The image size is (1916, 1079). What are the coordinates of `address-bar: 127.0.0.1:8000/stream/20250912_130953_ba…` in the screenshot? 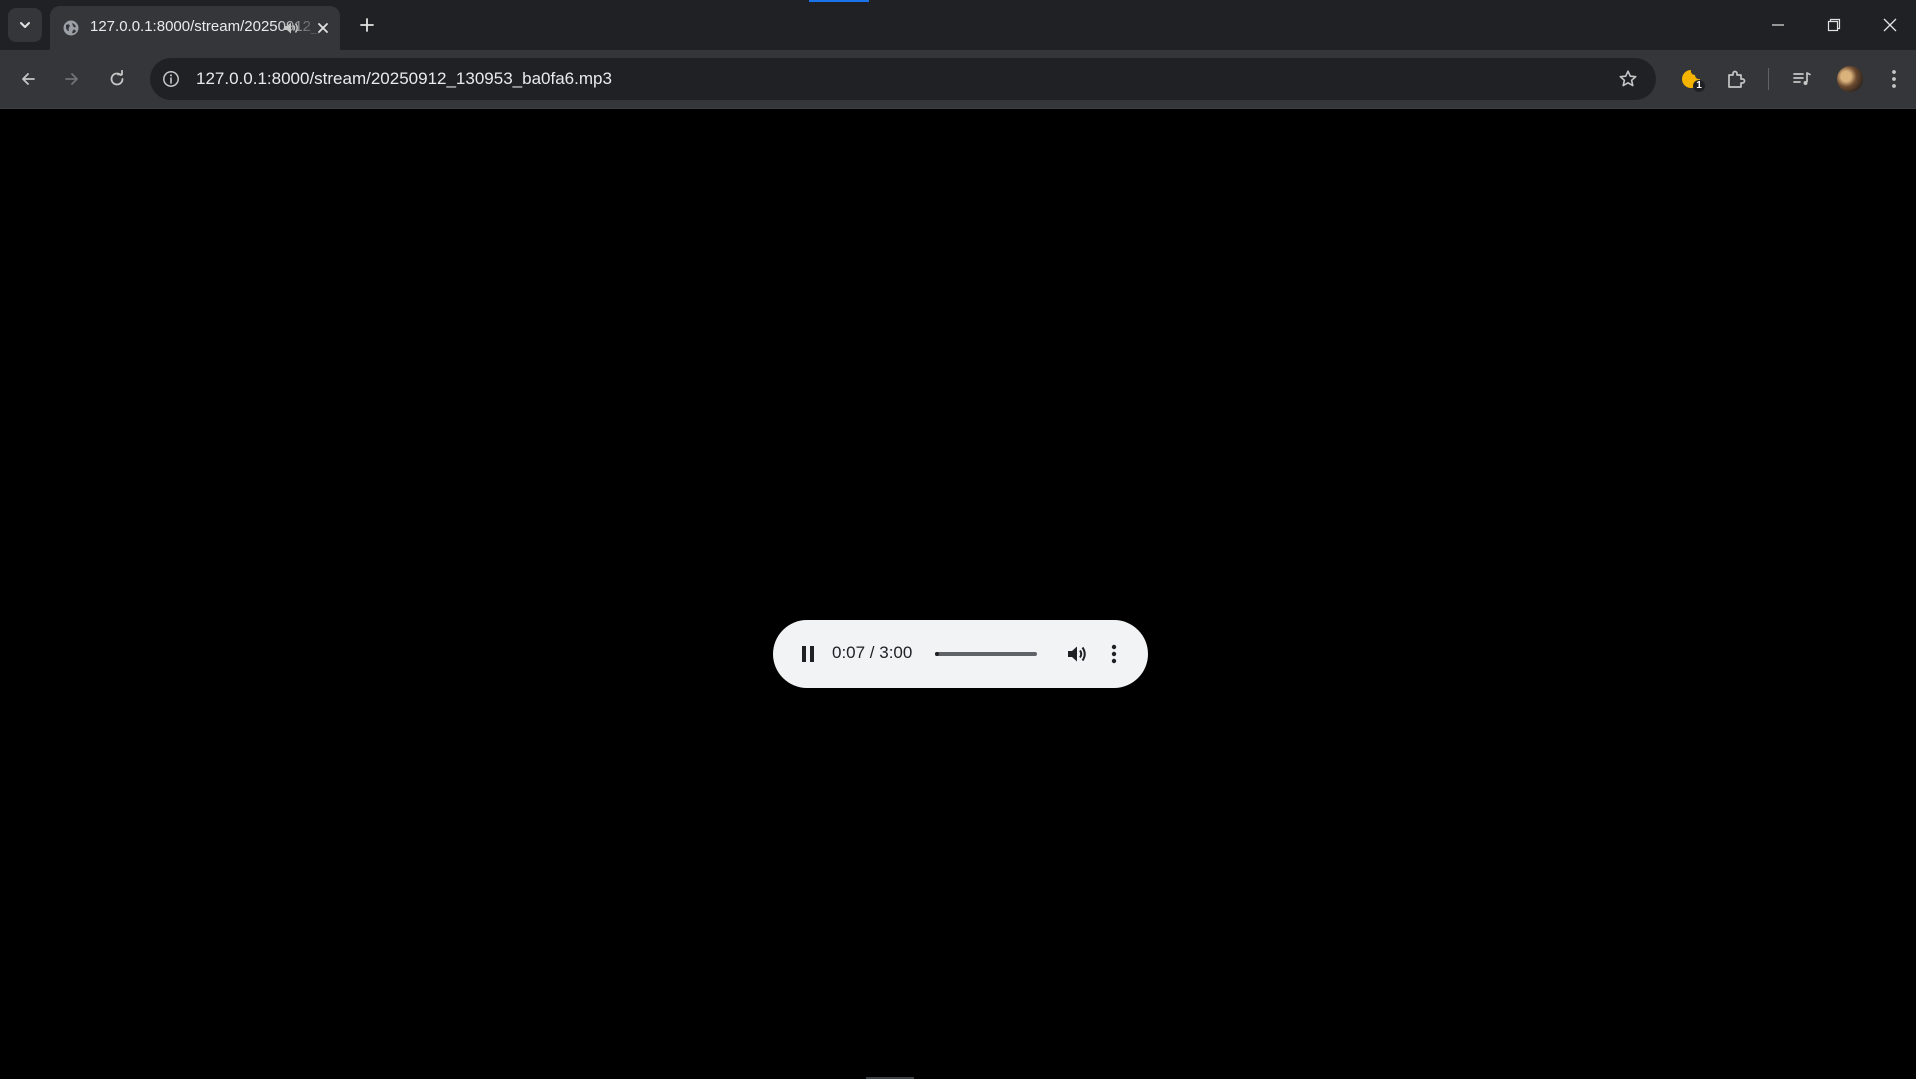 It's located at (903, 79).